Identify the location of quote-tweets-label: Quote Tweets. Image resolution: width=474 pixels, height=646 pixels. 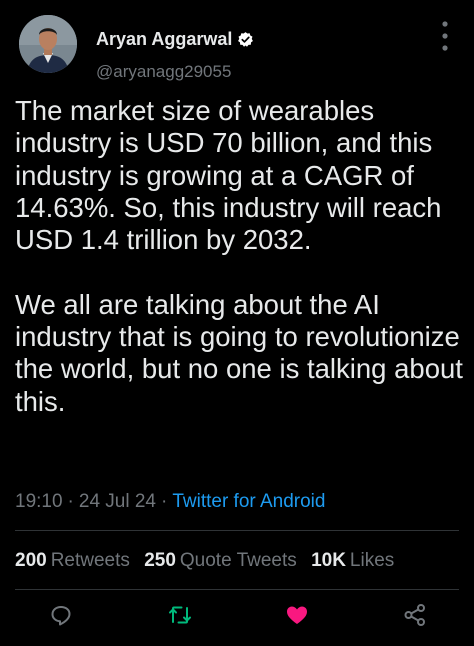
(238, 560).